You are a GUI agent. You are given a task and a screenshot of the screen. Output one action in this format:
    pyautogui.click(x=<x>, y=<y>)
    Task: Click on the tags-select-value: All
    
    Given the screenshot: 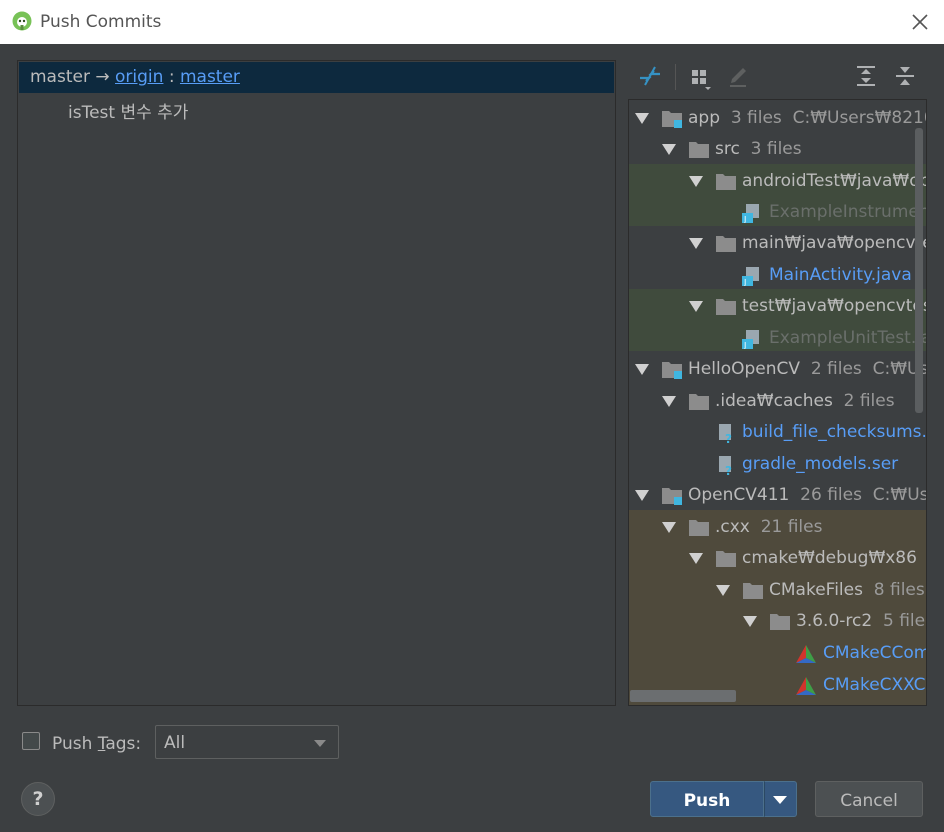 What is the action you would take?
    pyautogui.click(x=175, y=743)
    